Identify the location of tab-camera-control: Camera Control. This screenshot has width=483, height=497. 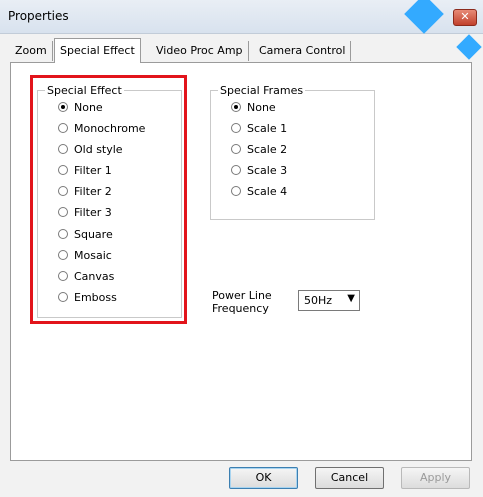
(303, 51).